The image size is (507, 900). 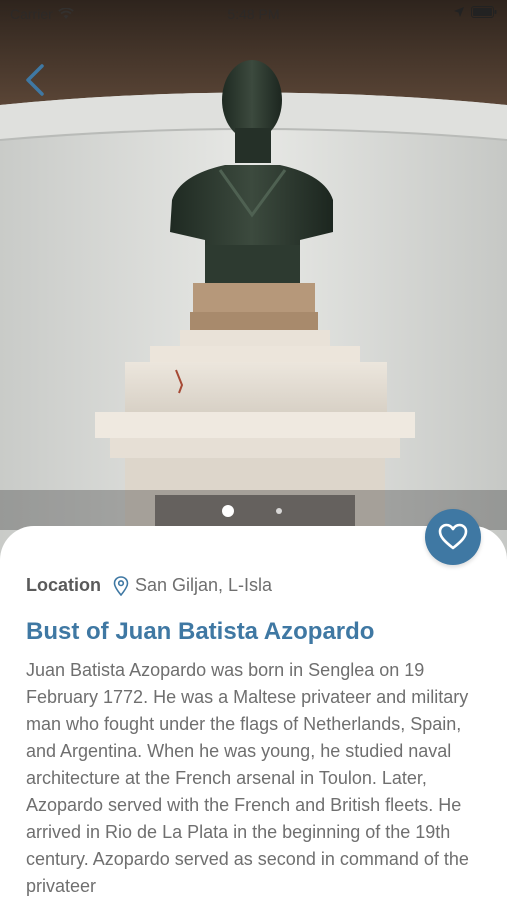 I want to click on heart-icon, so click(x=453, y=536).